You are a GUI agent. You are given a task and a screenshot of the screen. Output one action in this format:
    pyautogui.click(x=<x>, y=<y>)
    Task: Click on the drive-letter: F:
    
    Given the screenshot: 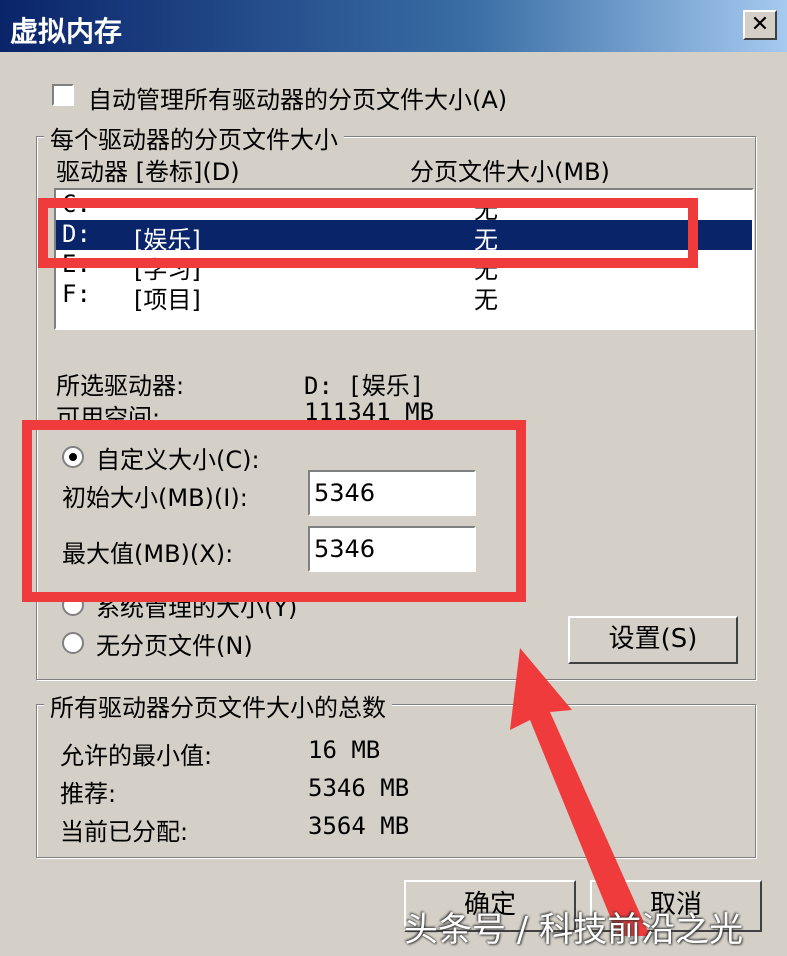 What is the action you would take?
    pyautogui.click(x=76, y=294)
    